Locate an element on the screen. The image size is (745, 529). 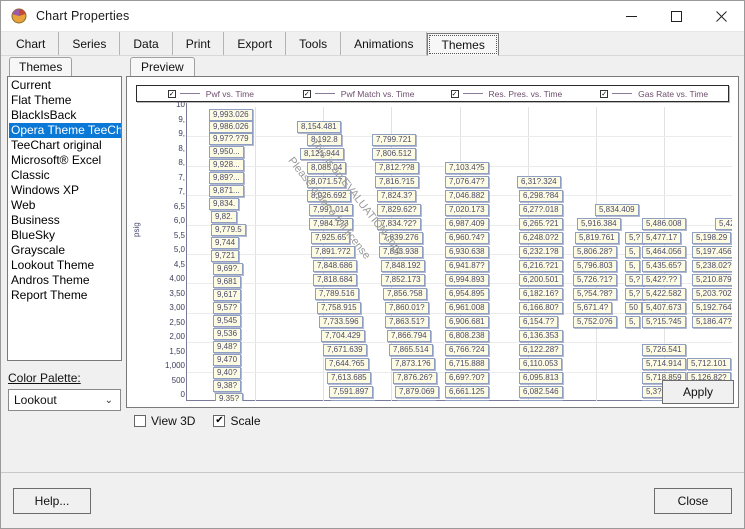
minimize-button is located at coordinates (631, 16).